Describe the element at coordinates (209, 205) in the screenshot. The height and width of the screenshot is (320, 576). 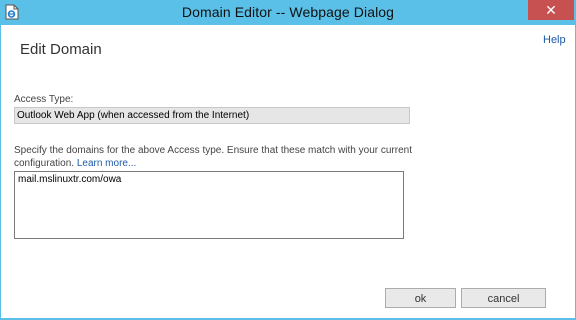
I see `domains-textarea: mail.mslinuxtr.com/owa` at that location.